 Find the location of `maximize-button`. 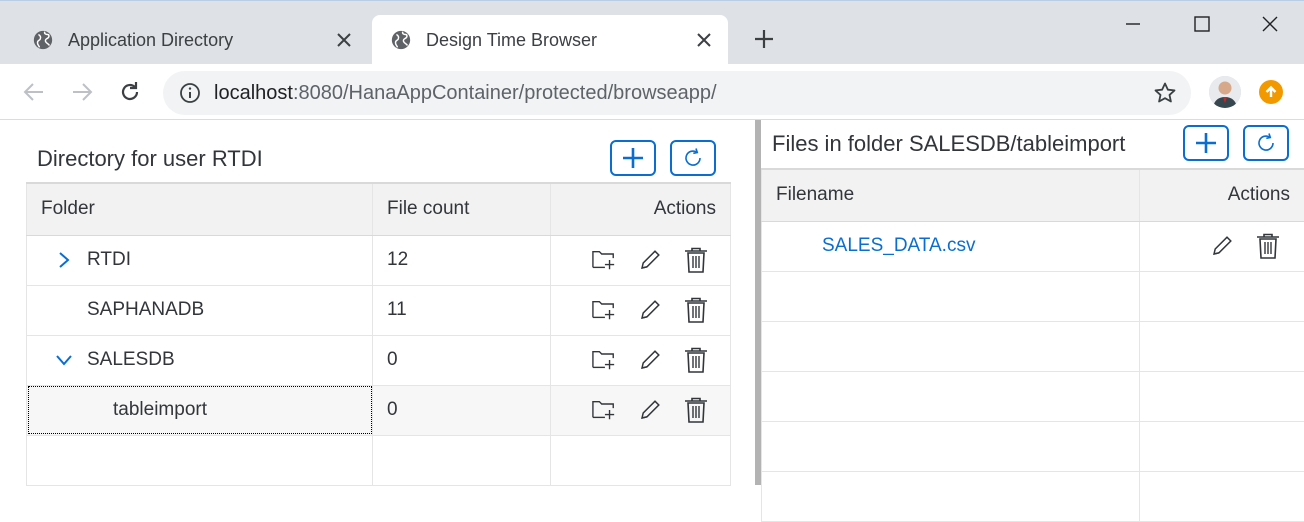

maximize-button is located at coordinates (1202, 24).